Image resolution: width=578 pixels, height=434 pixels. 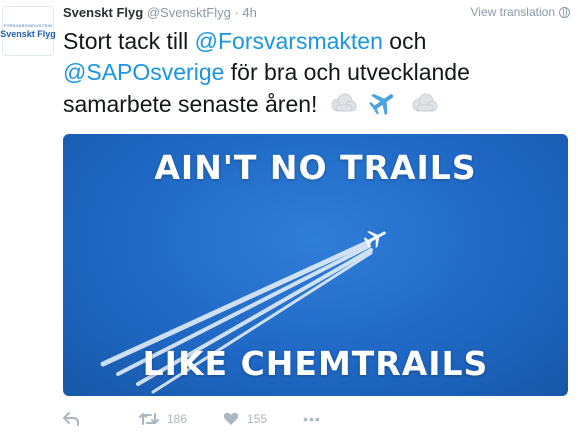 What do you see at coordinates (129, 41) in the screenshot?
I see `tweet-text-part1: Stort tack till` at bounding box center [129, 41].